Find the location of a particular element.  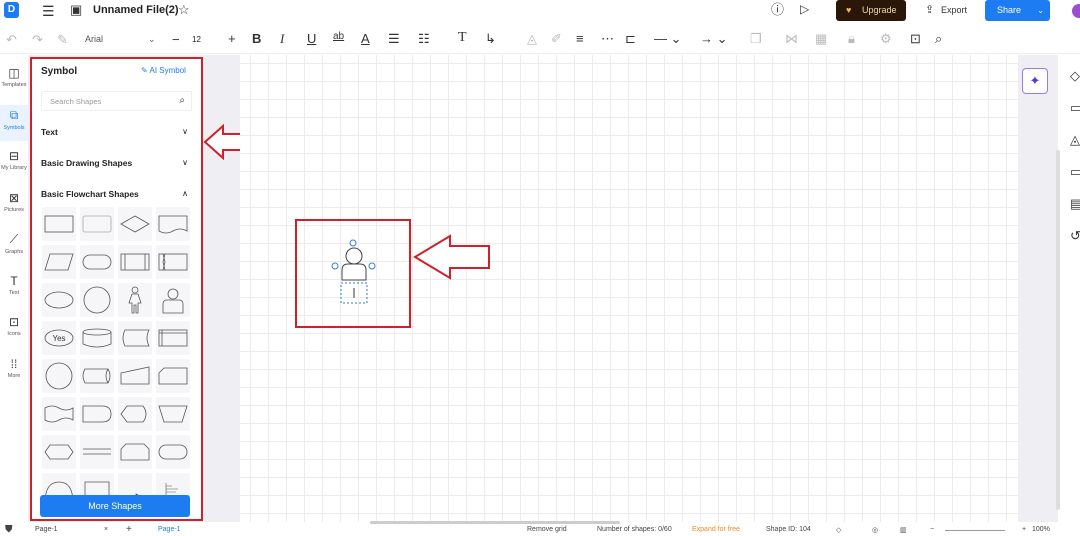

section-basic-drawing: Basic Drawing Shapes ∨ is located at coordinates (114, 163).